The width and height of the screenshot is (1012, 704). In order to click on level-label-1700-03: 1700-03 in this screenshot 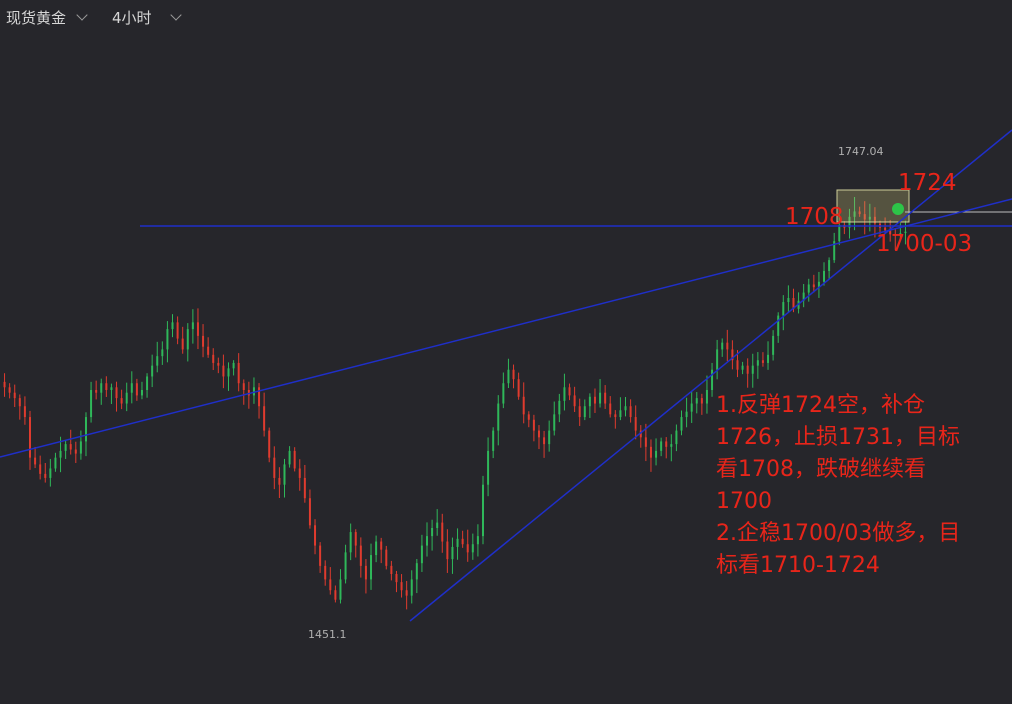, I will do `click(924, 244)`.